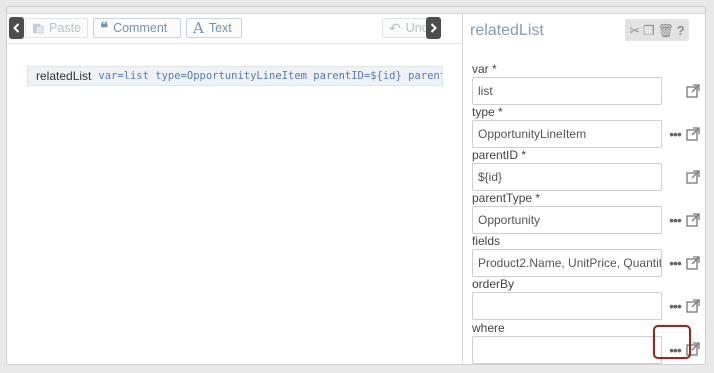 The width and height of the screenshot is (714, 373). What do you see at coordinates (665, 30) in the screenshot?
I see `trash-icon: 🗑` at bounding box center [665, 30].